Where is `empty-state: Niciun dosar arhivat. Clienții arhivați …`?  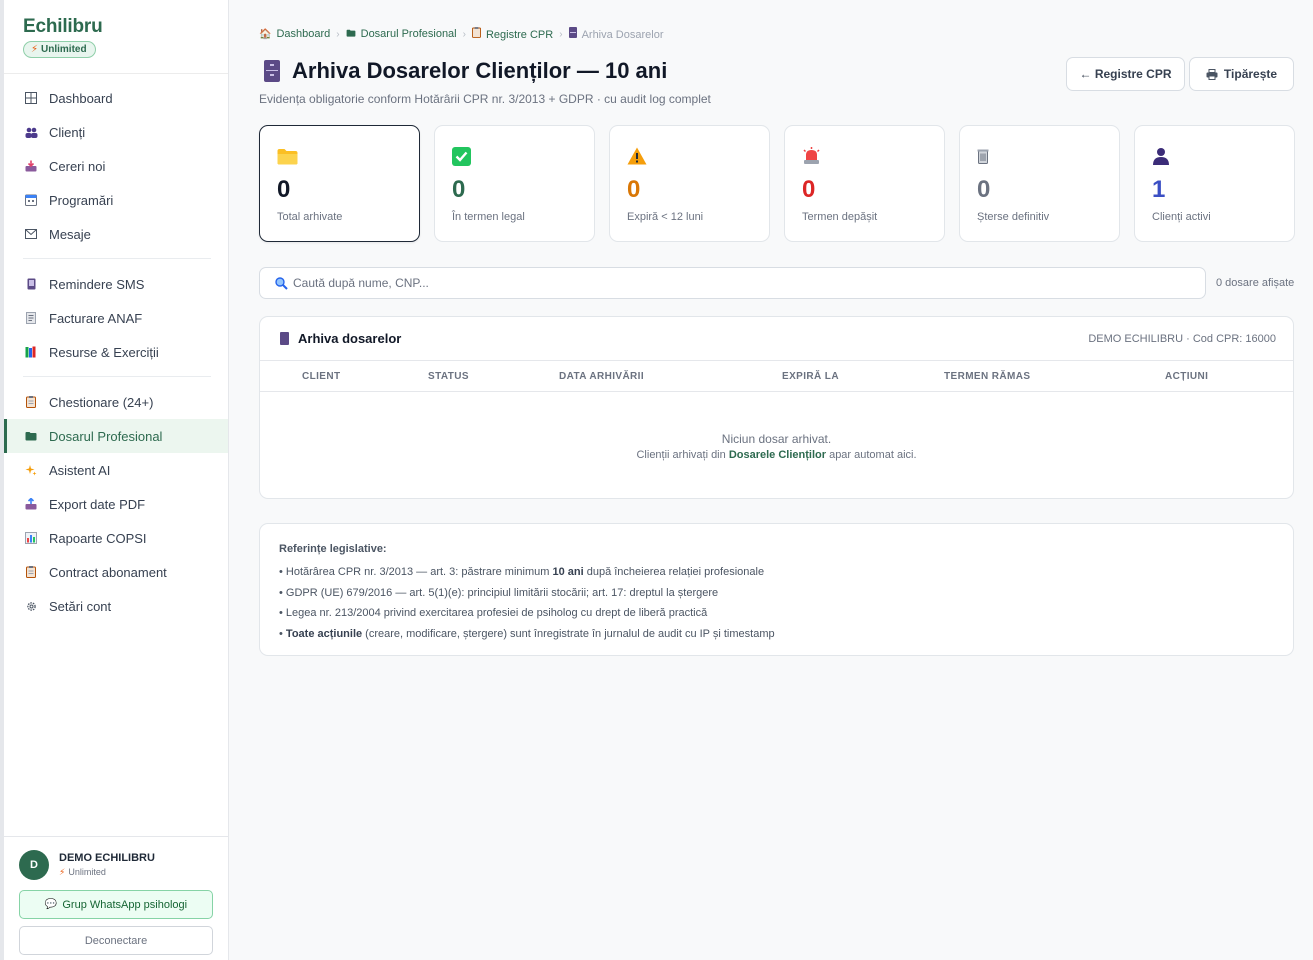 empty-state: Niciun dosar arhivat. Clienții arhivați … is located at coordinates (776, 426).